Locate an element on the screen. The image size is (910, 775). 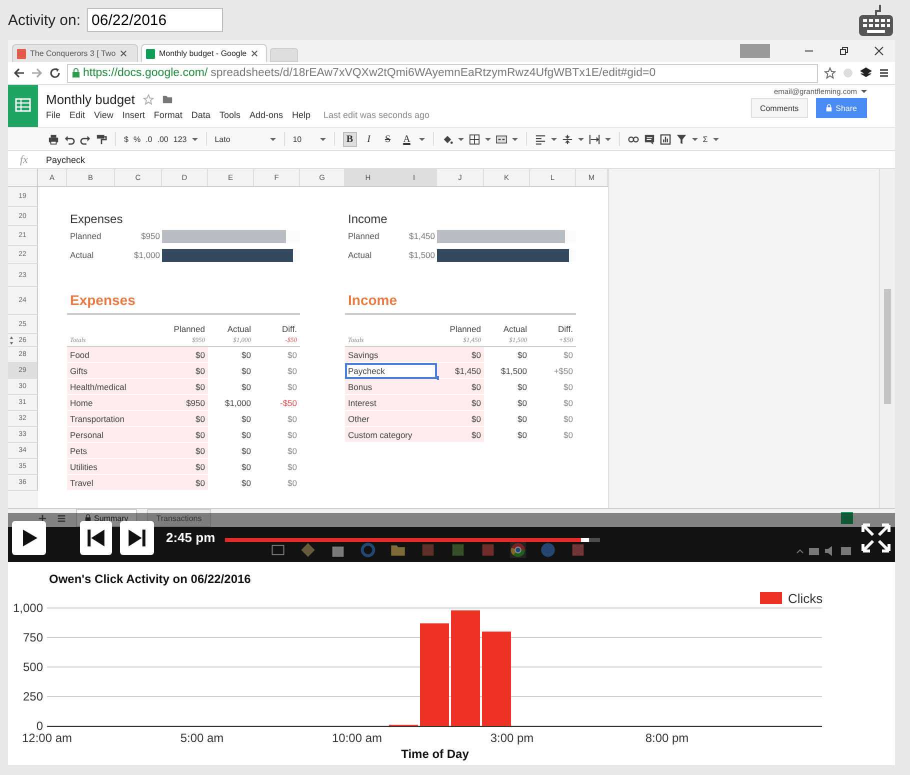
last-edit-link: Last edit was seconds ago is located at coordinates (377, 115).